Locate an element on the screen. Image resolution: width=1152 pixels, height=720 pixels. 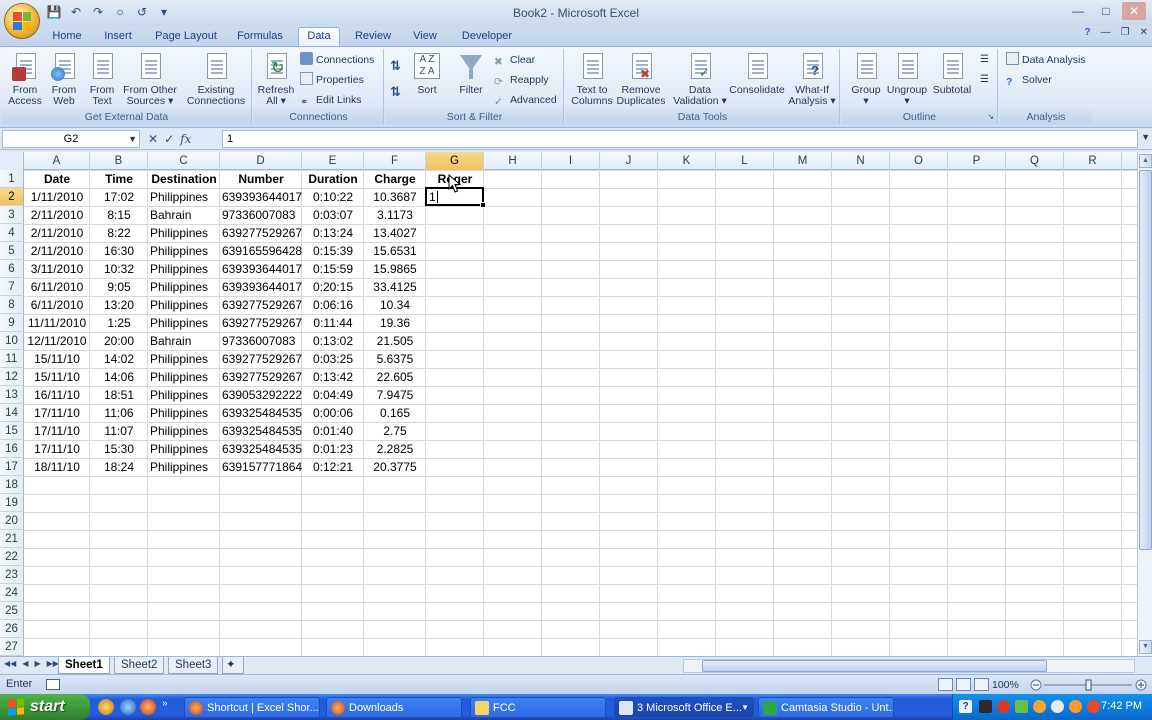
doc-restore-icon: ❐ is located at coordinates (1125, 32).